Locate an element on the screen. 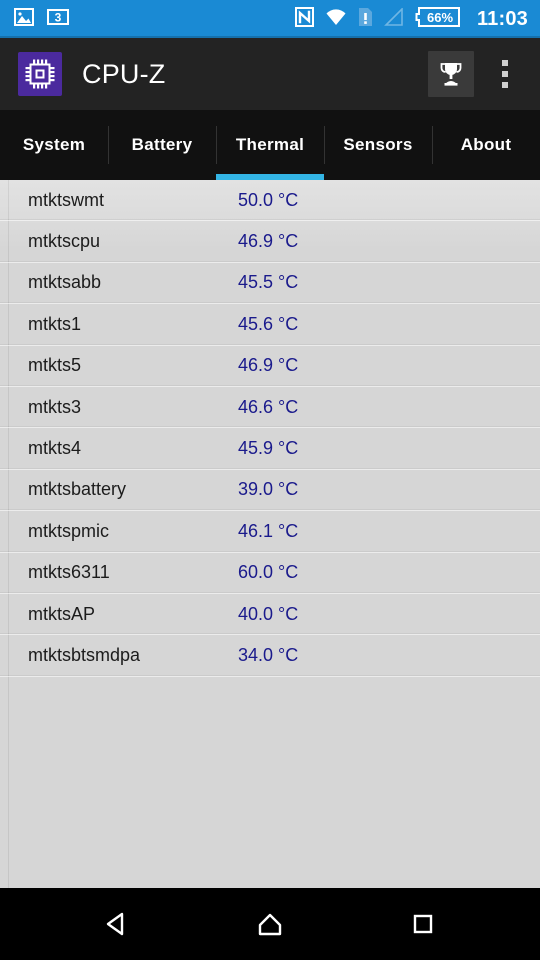 This screenshot has width=540, height=960. trophy-button is located at coordinates (451, 74).